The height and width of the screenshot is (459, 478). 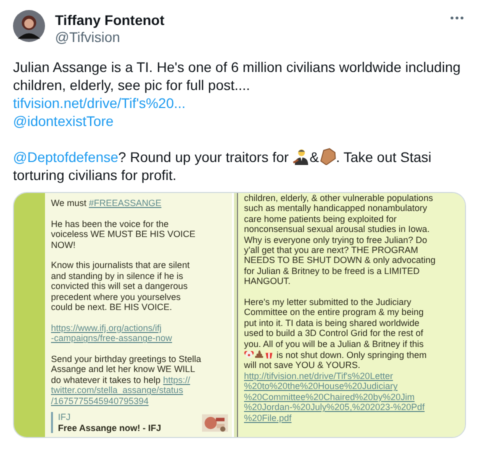 What do you see at coordinates (268, 417) in the screenshot?
I see `link: %20File.pdf` at bounding box center [268, 417].